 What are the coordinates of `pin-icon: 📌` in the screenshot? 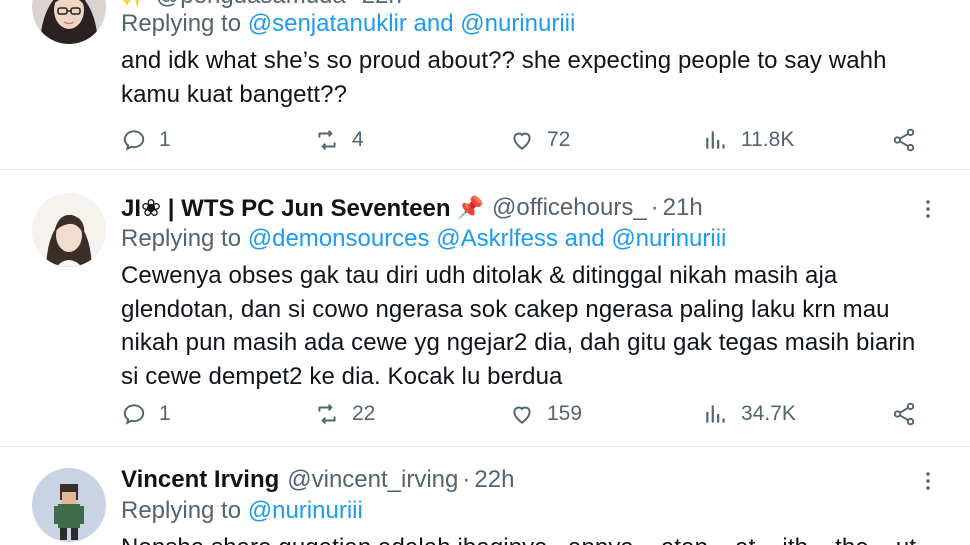 It's located at (470, 207).